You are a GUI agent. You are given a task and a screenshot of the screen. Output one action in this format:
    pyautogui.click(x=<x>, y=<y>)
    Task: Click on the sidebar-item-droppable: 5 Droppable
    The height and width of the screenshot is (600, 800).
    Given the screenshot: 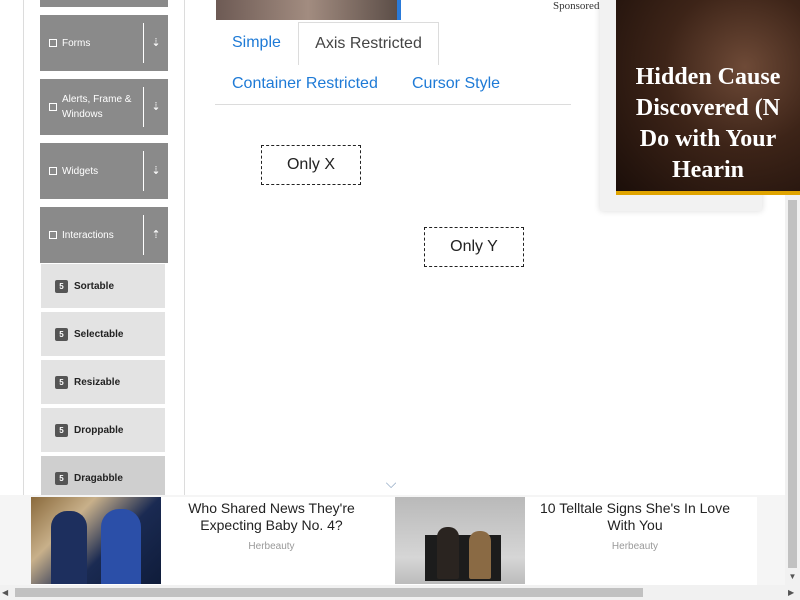 What is the action you would take?
    pyautogui.click(x=103, y=431)
    